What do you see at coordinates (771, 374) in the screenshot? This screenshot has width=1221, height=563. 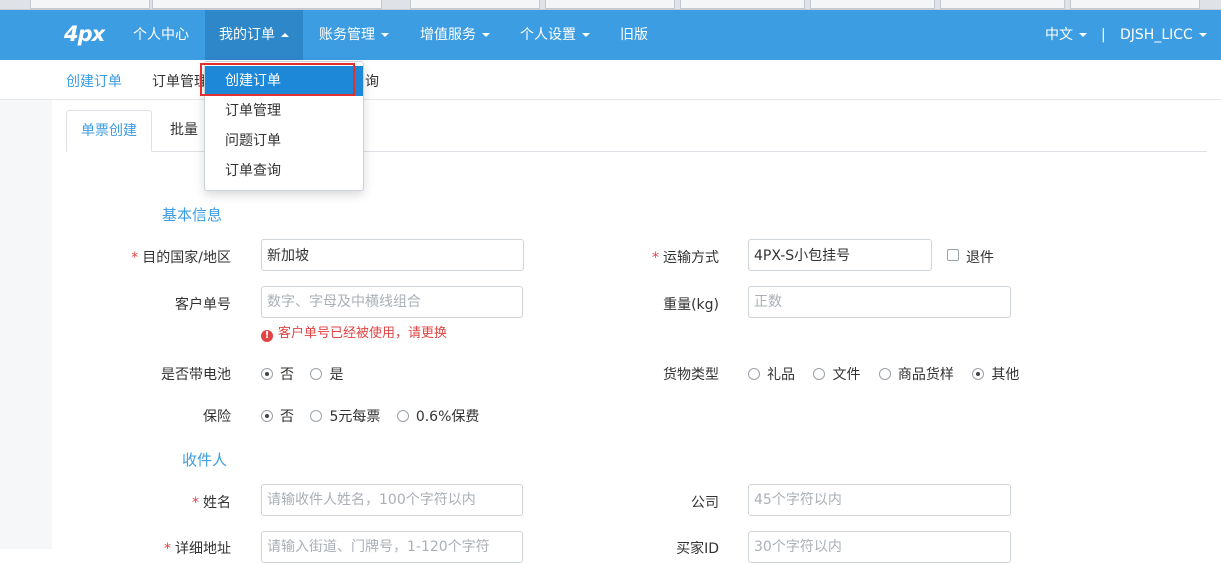 I see `goods-option-gift: 礼品` at bounding box center [771, 374].